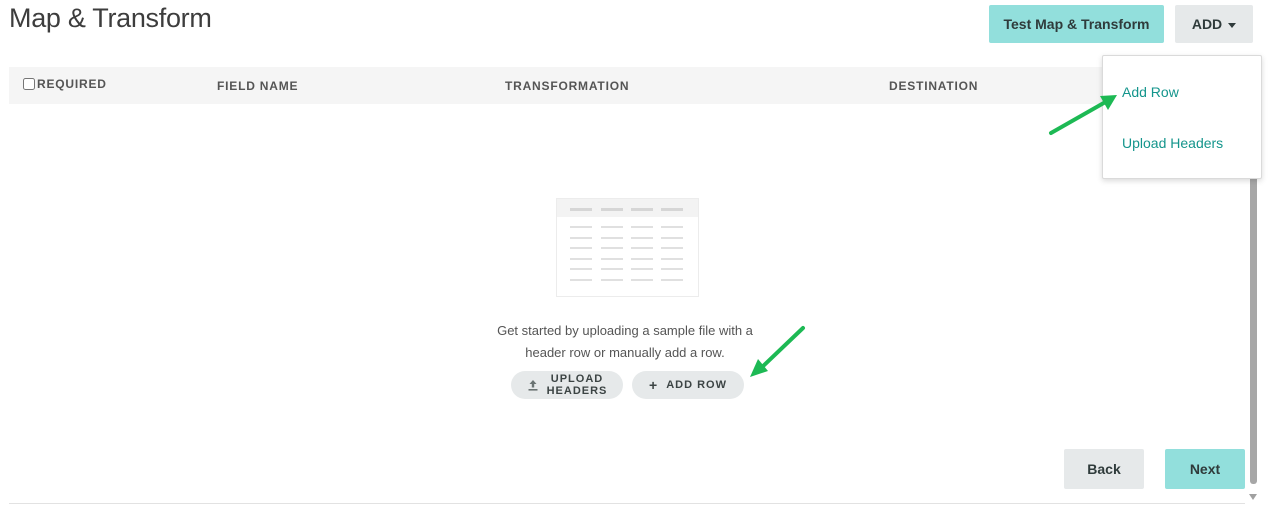  What do you see at coordinates (627, 247) in the screenshot?
I see `empty-table-illustration` at bounding box center [627, 247].